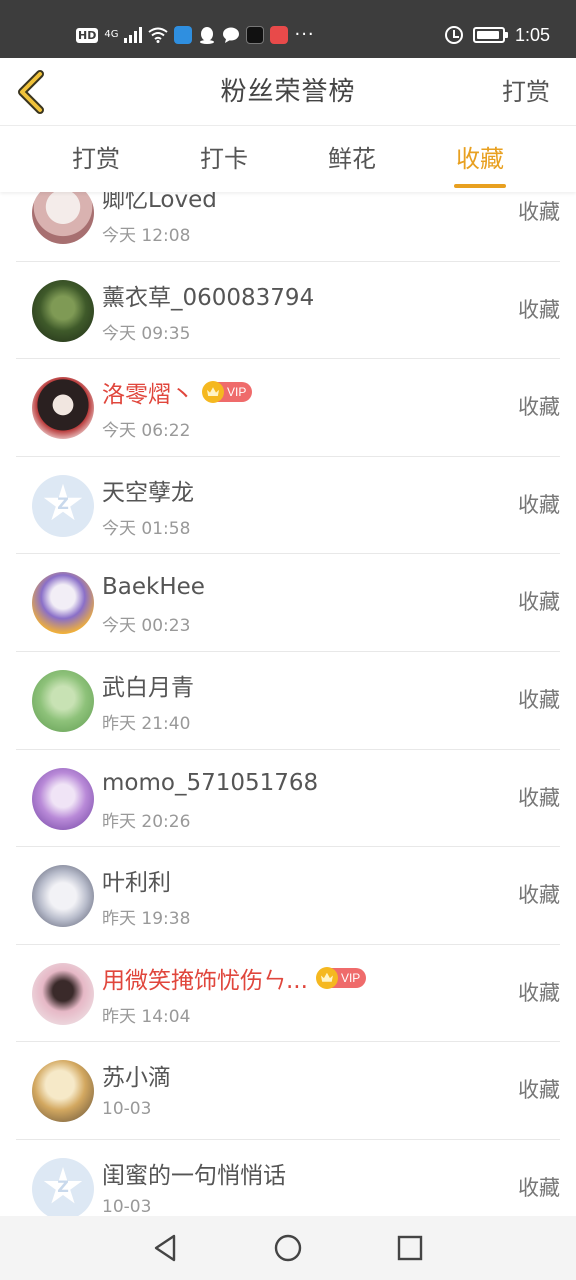 This screenshot has width=576, height=1280. What do you see at coordinates (136, 1075) in the screenshot?
I see `fan-name: 苏小滴` at bounding box center [136, 1075].